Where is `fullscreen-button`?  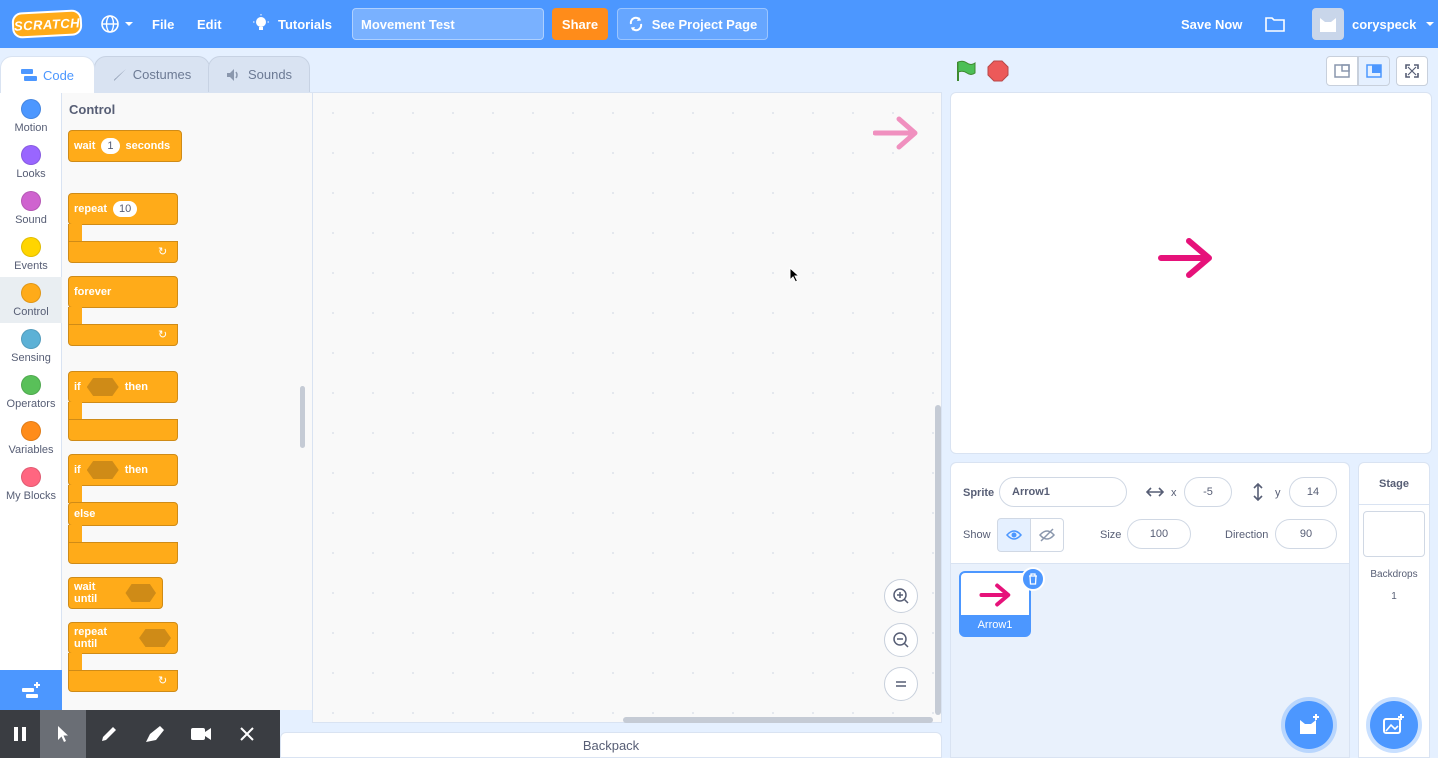 fullscreen-button is located at coordinates (1412, 71).